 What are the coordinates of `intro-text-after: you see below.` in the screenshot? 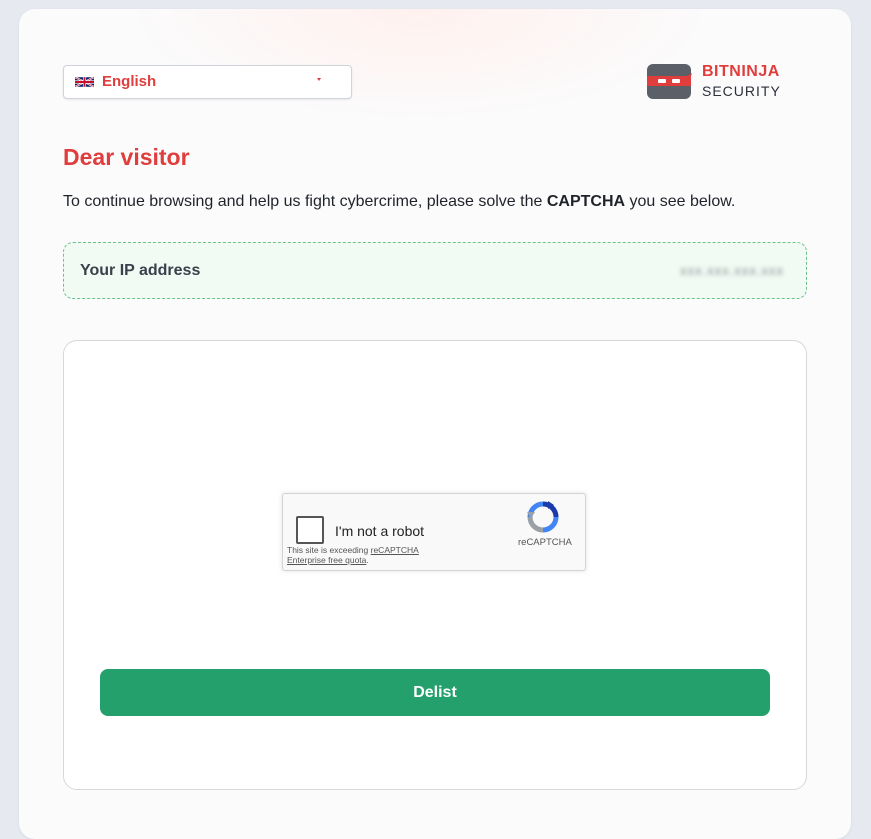 It's located at (680, 201).